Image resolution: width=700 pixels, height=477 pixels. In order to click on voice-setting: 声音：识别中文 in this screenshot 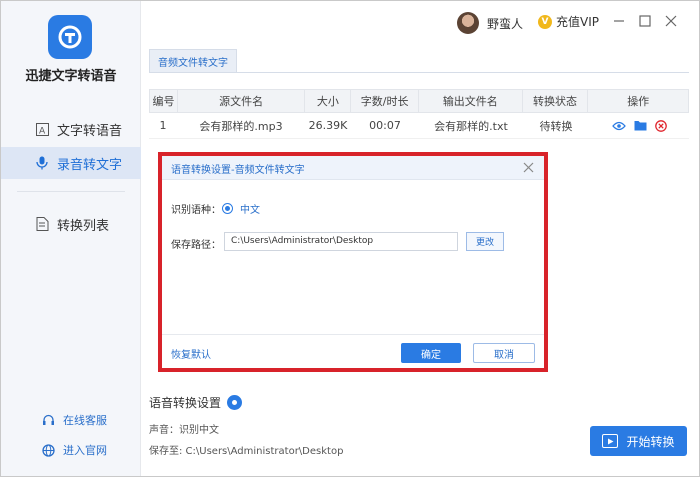, I will do `click(184, 430)`.